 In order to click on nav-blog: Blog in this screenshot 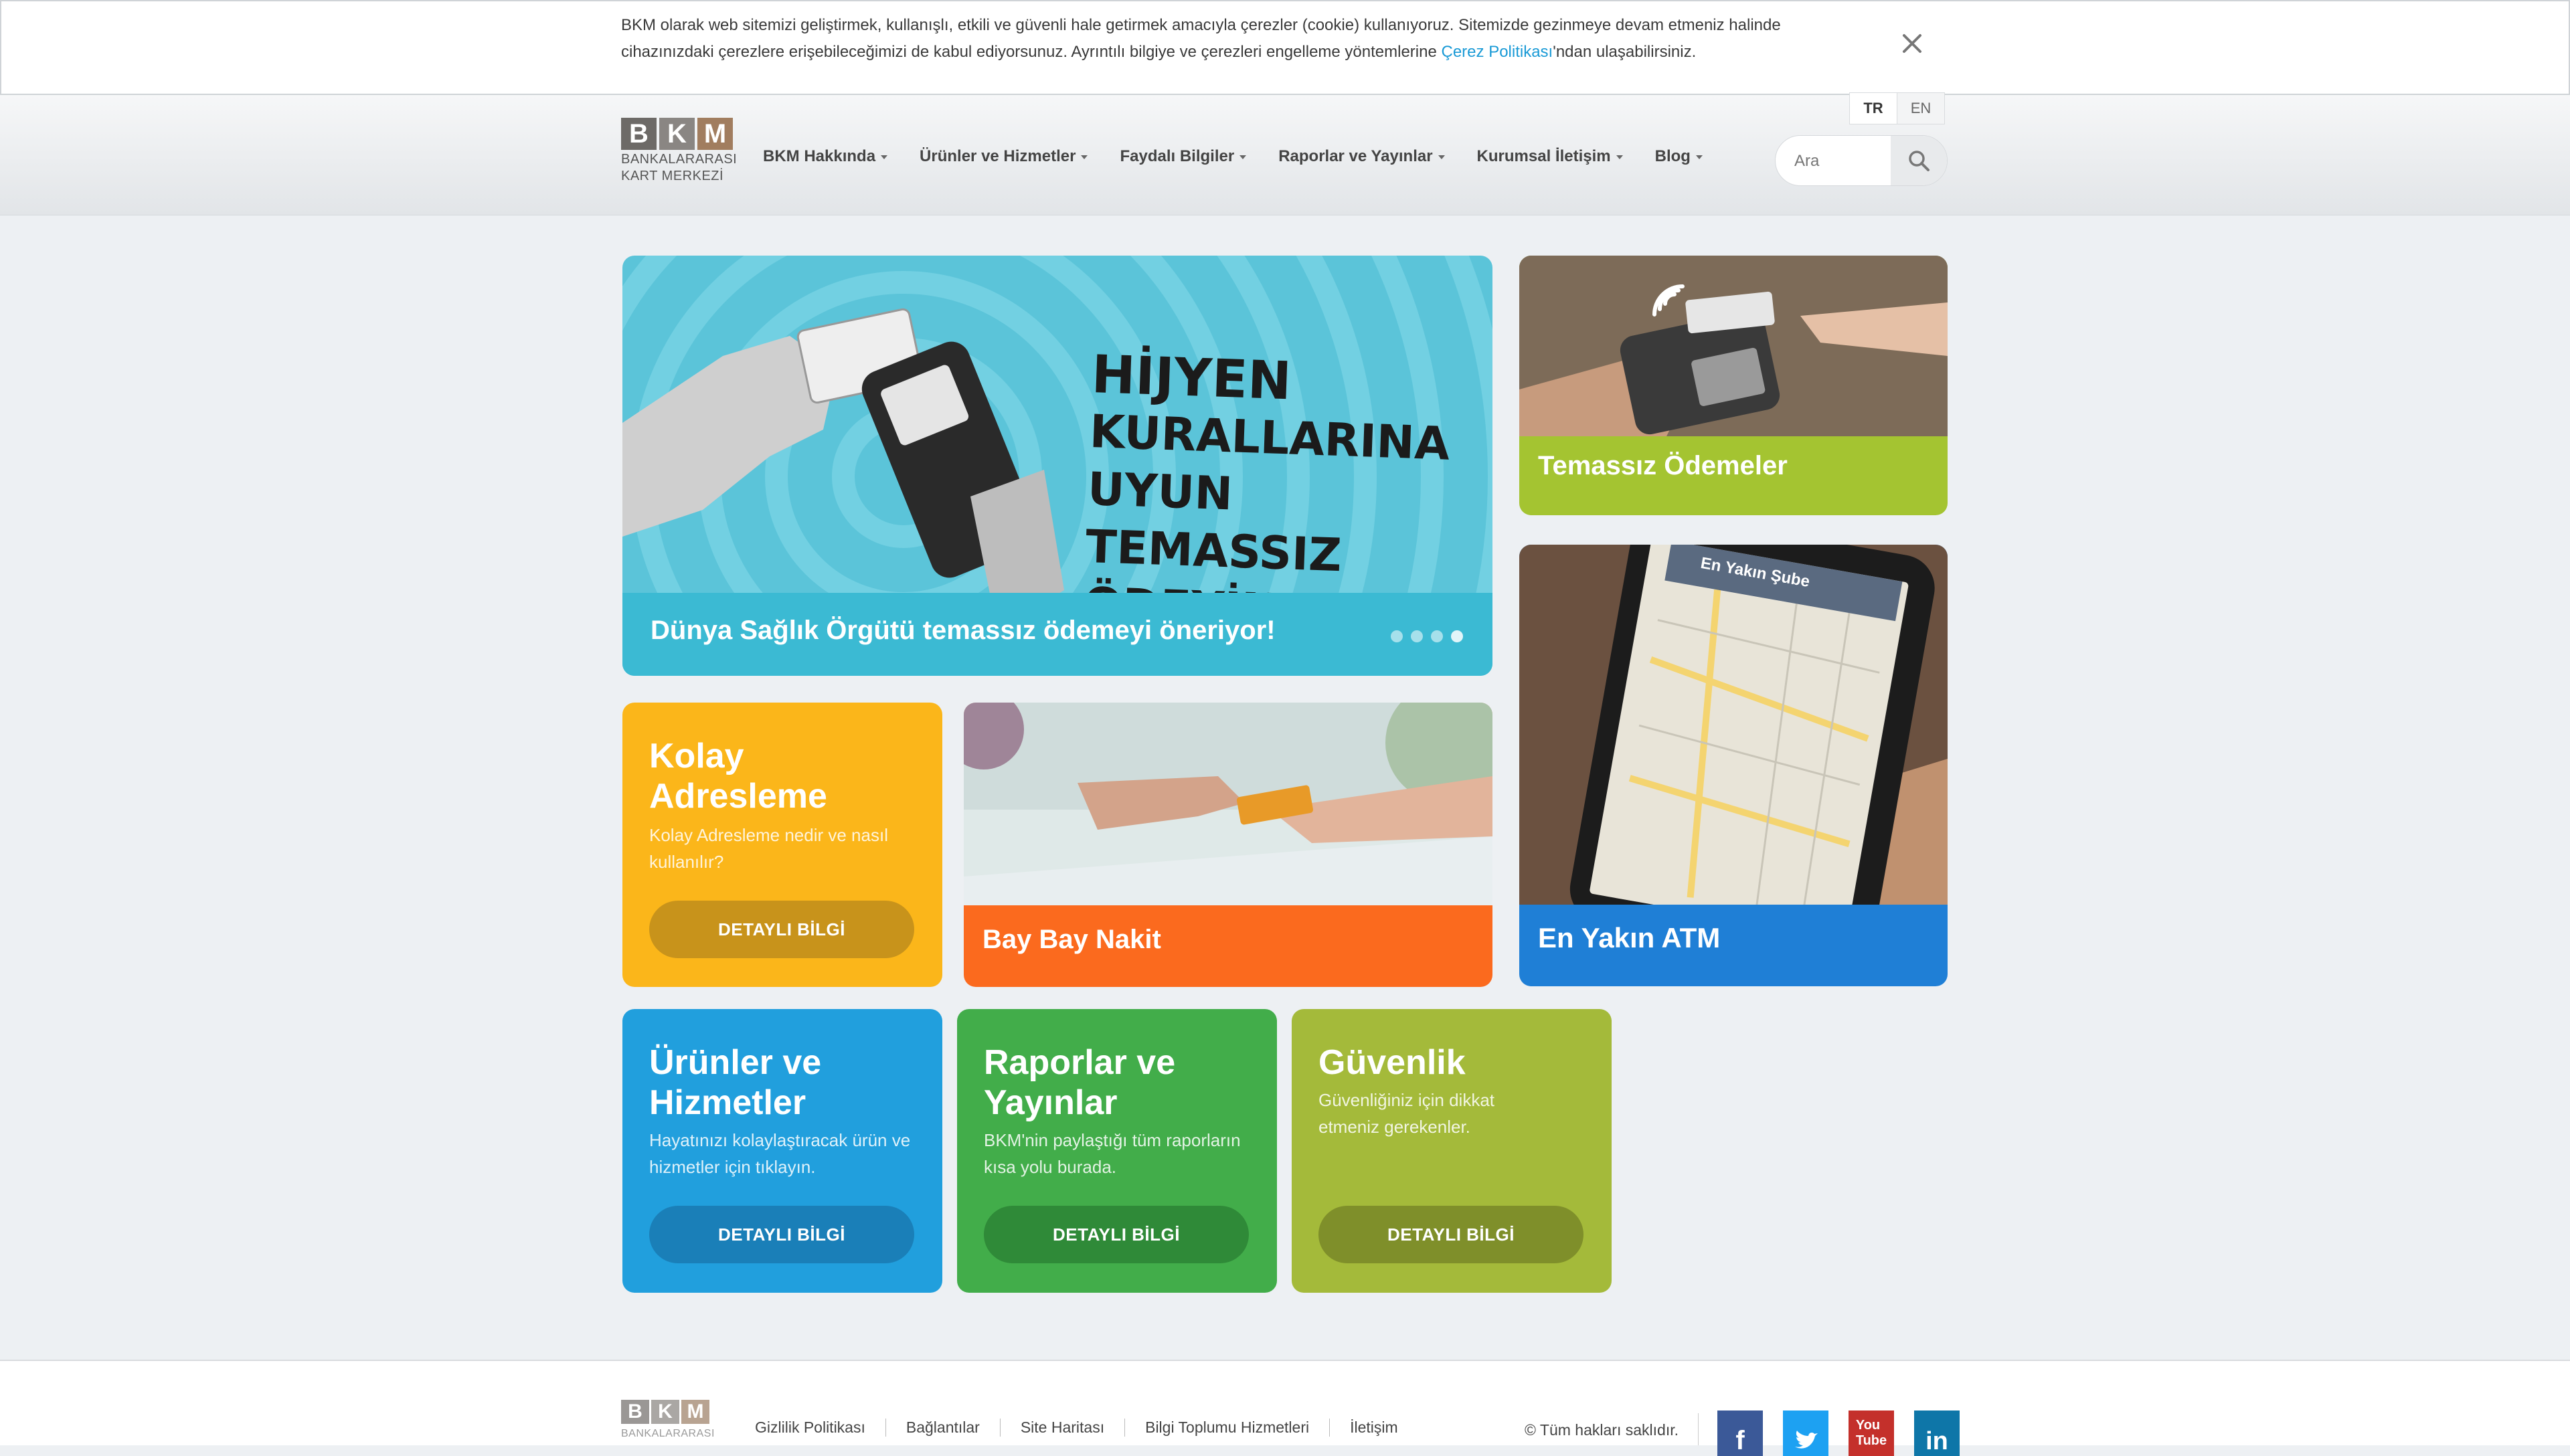, I will do `click(1679, 156)`.